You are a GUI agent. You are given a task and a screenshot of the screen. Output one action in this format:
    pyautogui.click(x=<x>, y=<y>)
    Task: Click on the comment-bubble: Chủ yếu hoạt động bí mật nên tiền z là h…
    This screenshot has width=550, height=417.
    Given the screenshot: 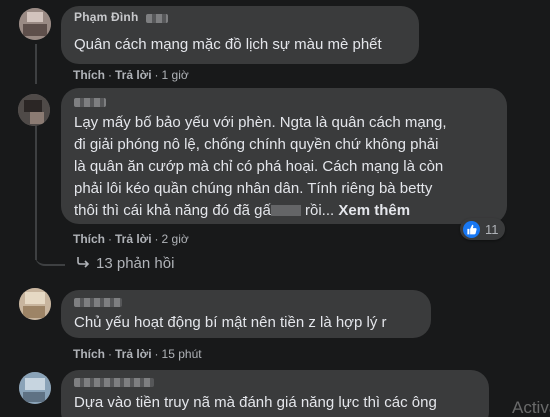 What is the action you would take?
    pyautogui.click(x=246, y=314)
    